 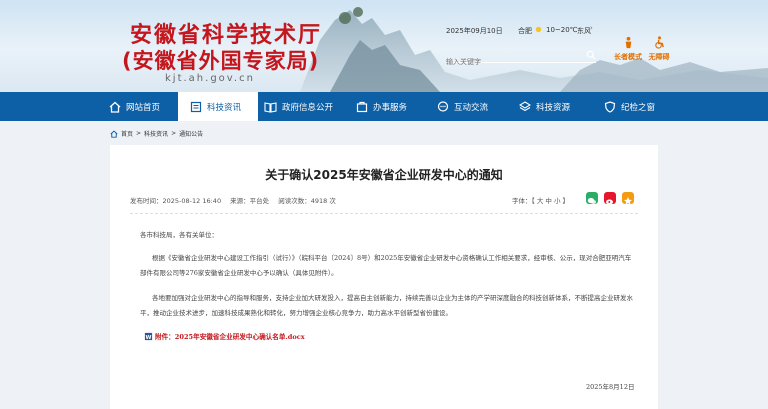 What do you see at coordinates (210, 78) in the screenshot?
I see `site-url: kjt.ah.gov.cn` at bounding box center [210, 78].